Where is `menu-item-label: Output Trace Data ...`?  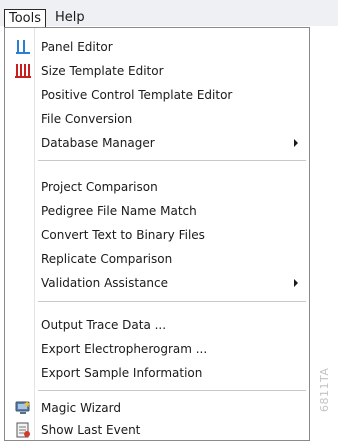
menu-item-label: Output Trace Data ... is located at coordinates (104, 325).